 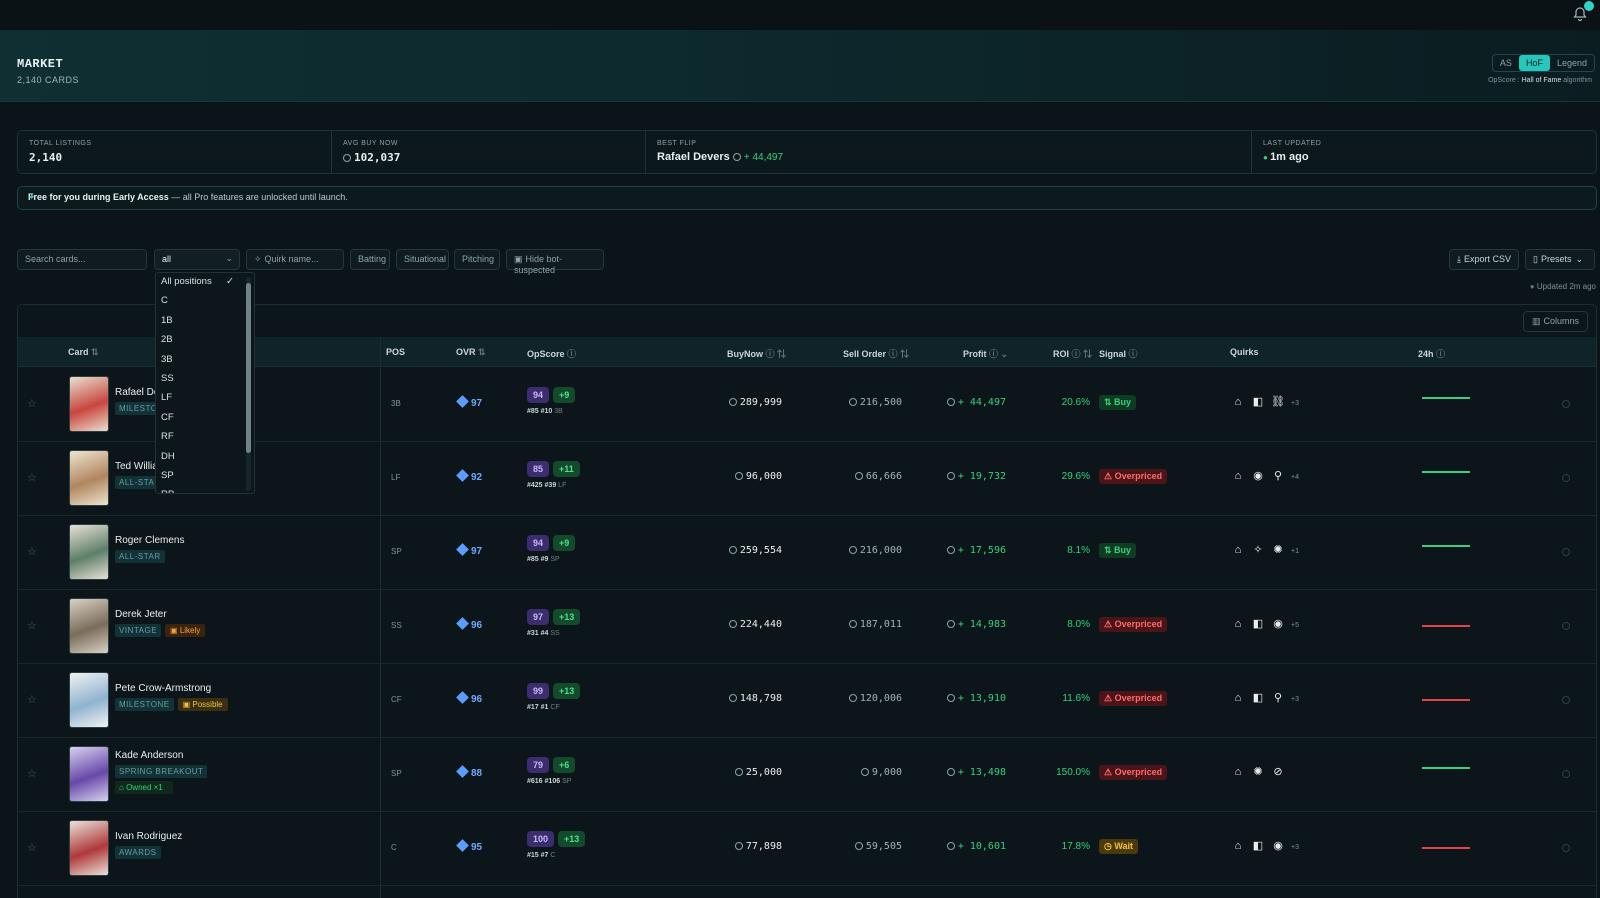 What do you see at coordinates (1431, 353) in the screenshot?
I see `col-24h: 24h ⓘ` at bounding box center [1431, 353].